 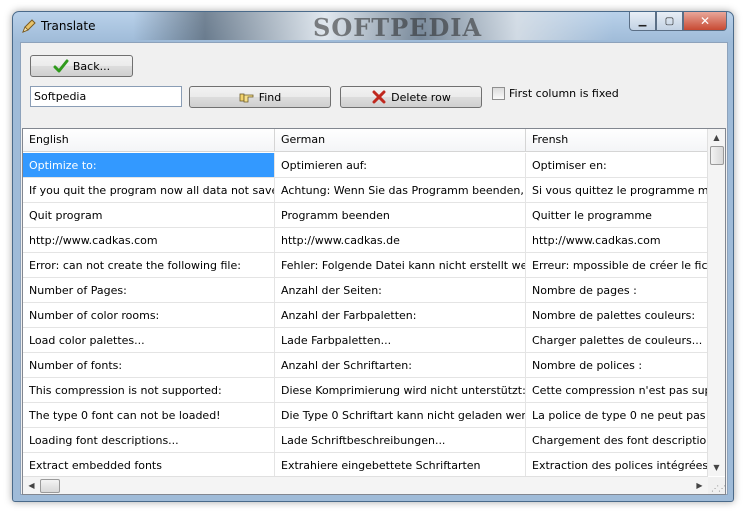 I want to click on red-x-icon, so click(x=379, y=97).